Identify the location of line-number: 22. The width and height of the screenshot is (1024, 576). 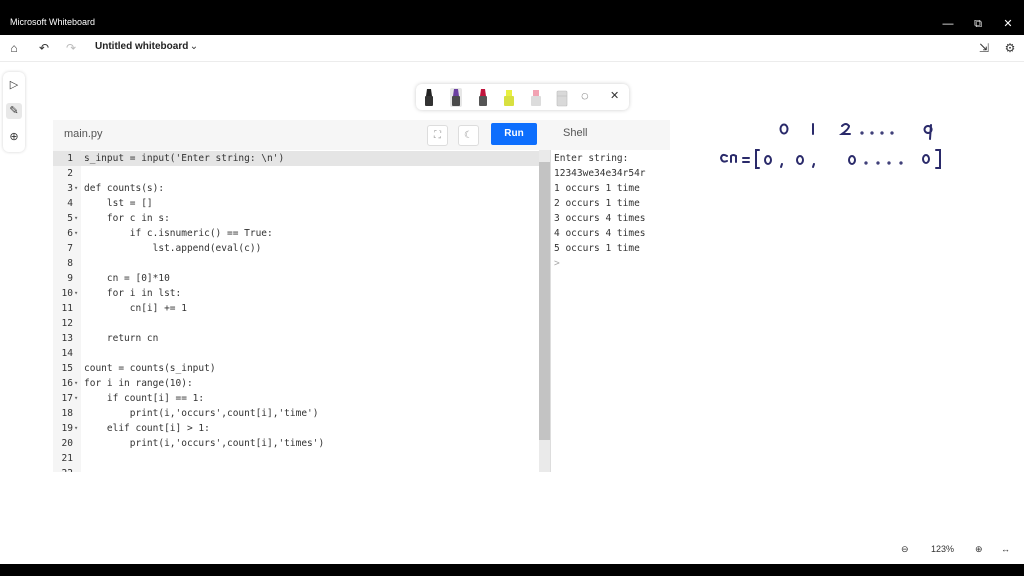
(63, 469).